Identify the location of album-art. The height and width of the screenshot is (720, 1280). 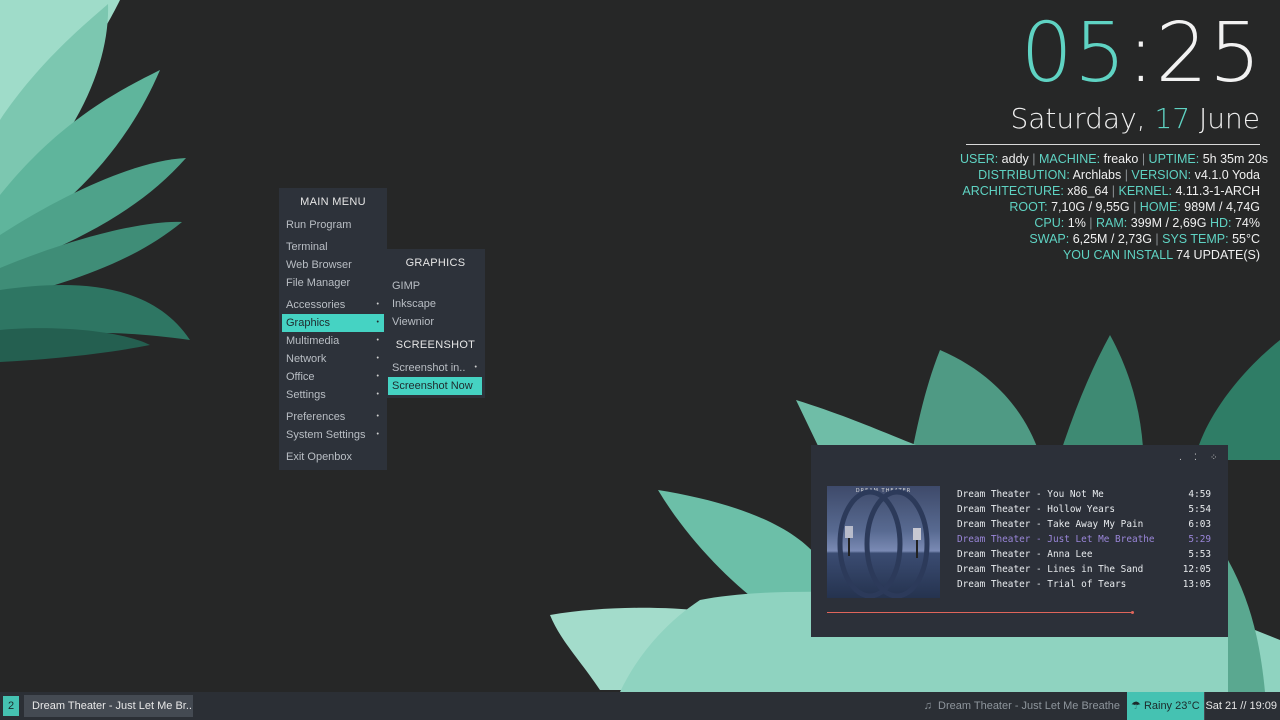
(883, 543).